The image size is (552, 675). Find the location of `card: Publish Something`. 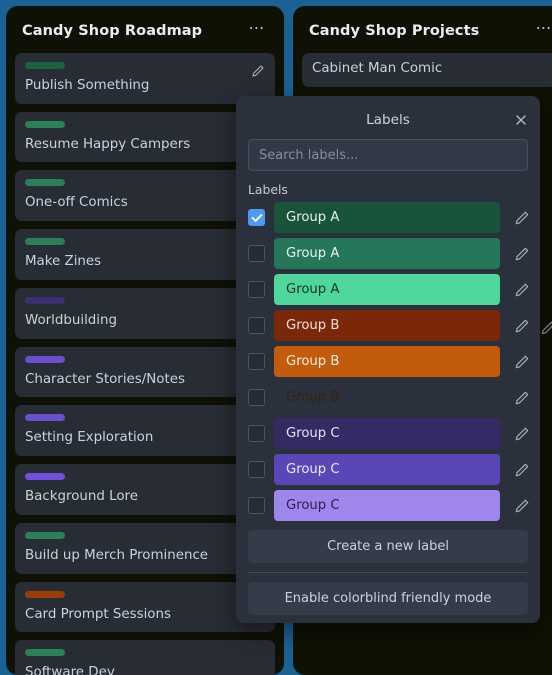

card: Publish Something is located at coordinates (145, 78).